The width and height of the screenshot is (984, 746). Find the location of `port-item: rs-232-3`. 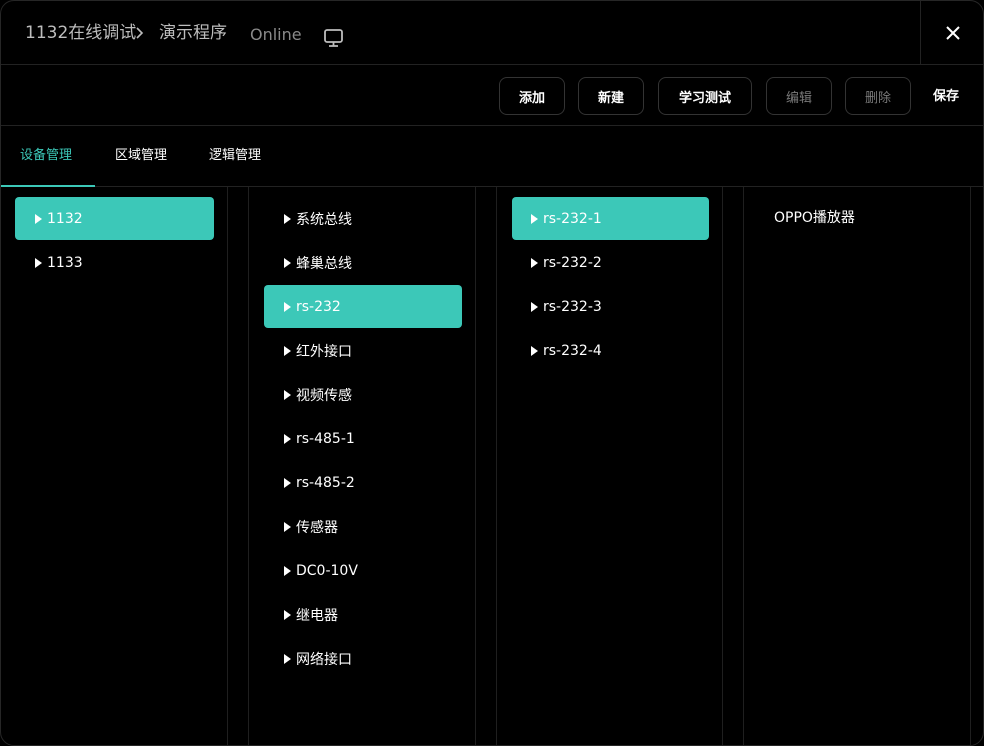

port-item: rs-232-3 is located at coordinates (610, 306).